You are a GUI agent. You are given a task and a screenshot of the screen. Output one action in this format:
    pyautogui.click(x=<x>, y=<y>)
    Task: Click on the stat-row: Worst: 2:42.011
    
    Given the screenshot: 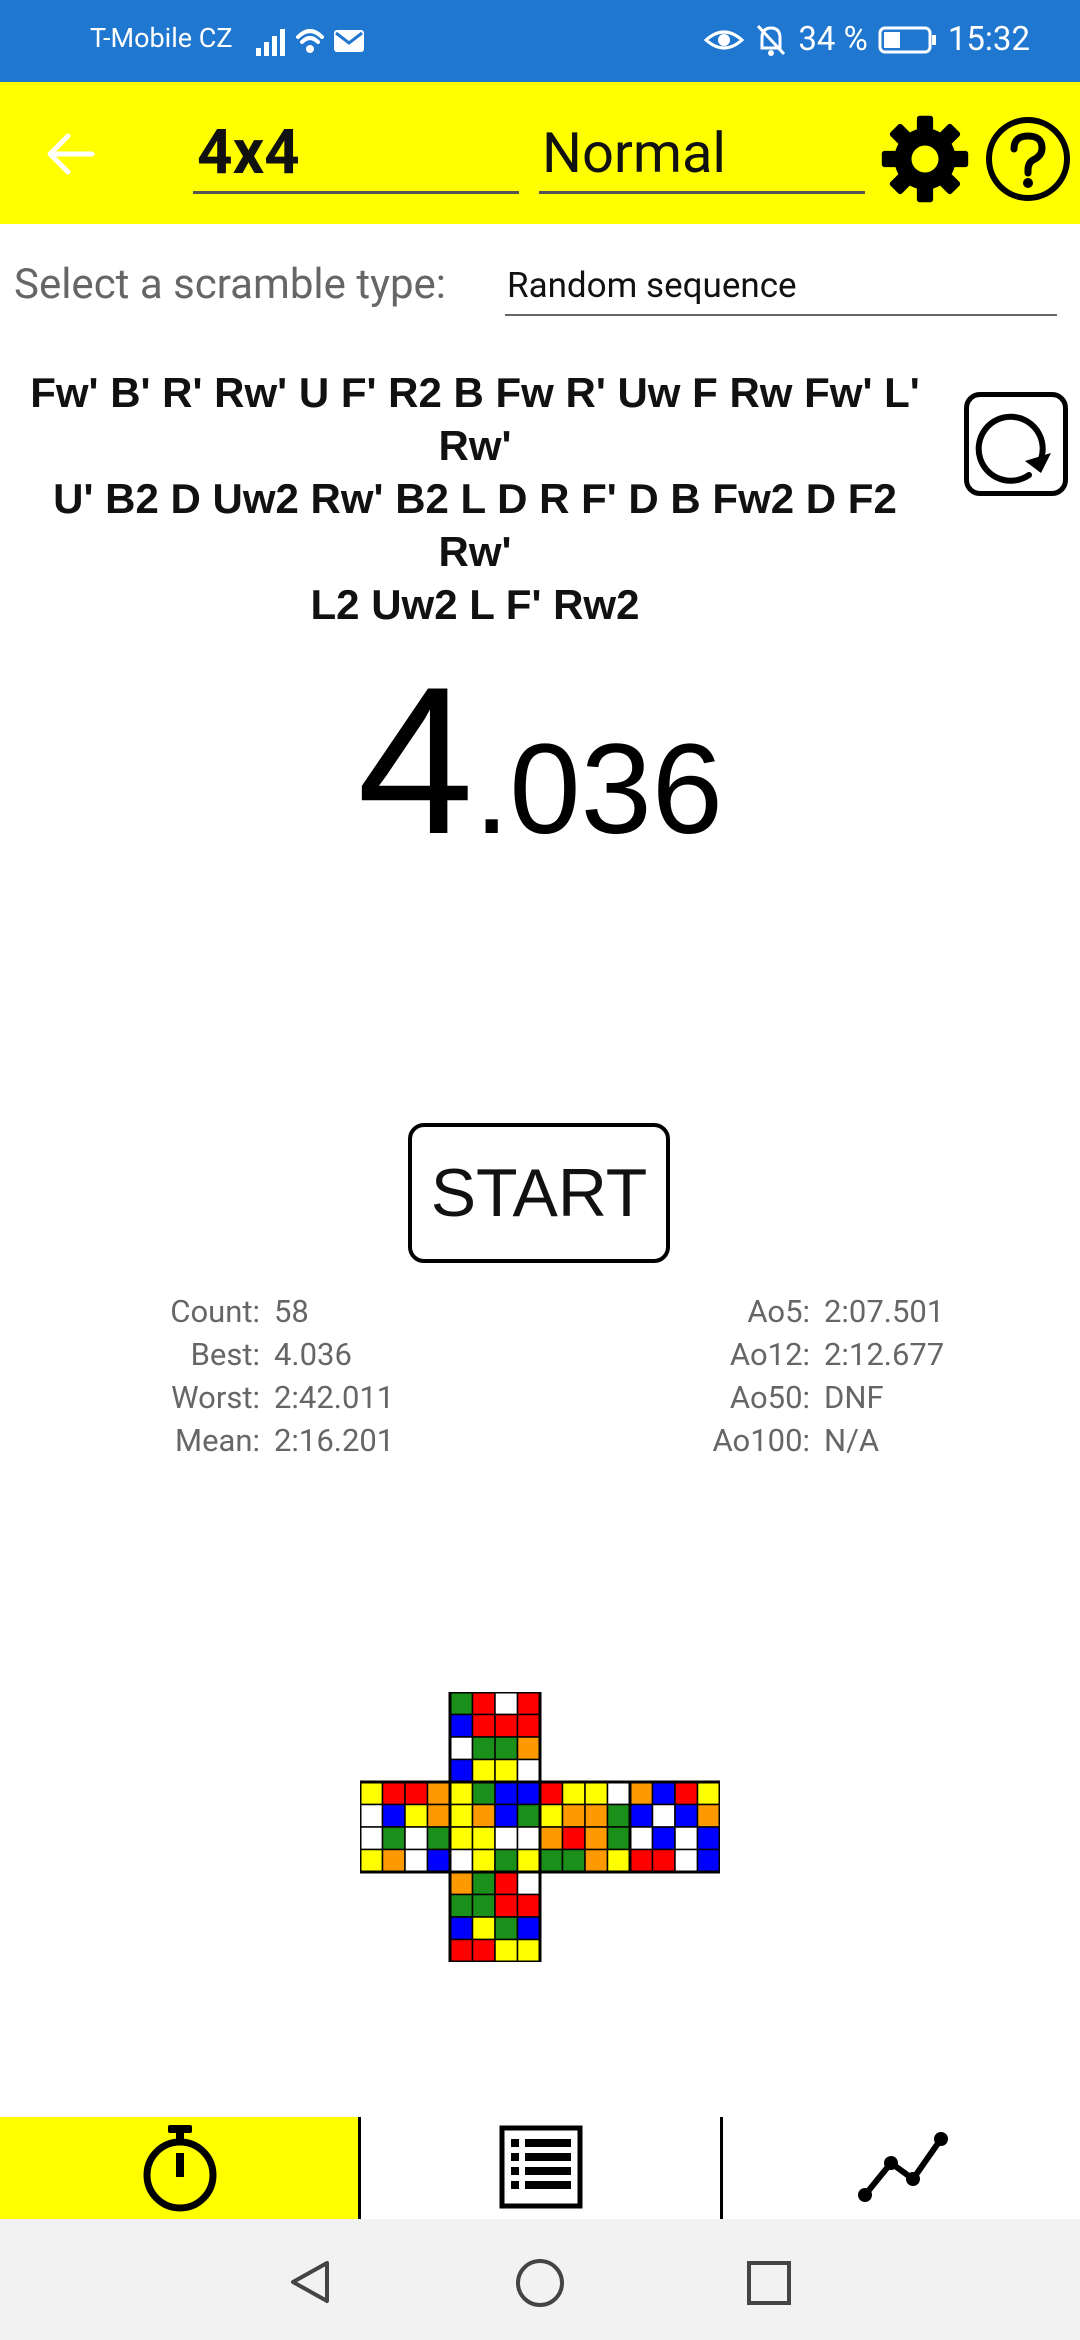 What is the action you would take?
    pyautogui.click(x=272, y=1397)
    